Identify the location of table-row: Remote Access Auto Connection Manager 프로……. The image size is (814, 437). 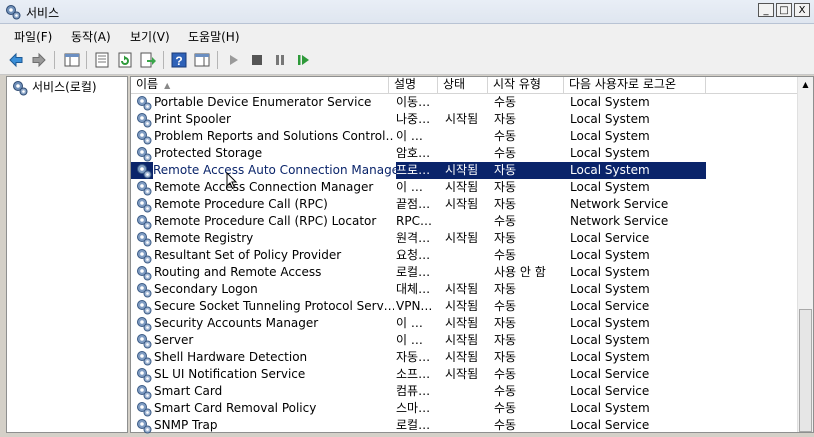
(418, 170).